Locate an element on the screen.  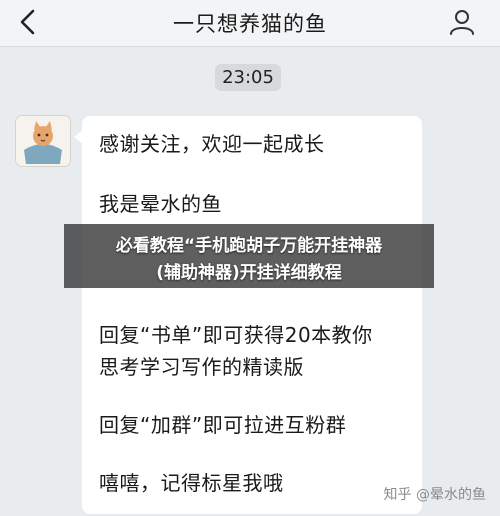
message-line: 嘻嘻，记得标星我哦 is located at coordinates (191, 483).